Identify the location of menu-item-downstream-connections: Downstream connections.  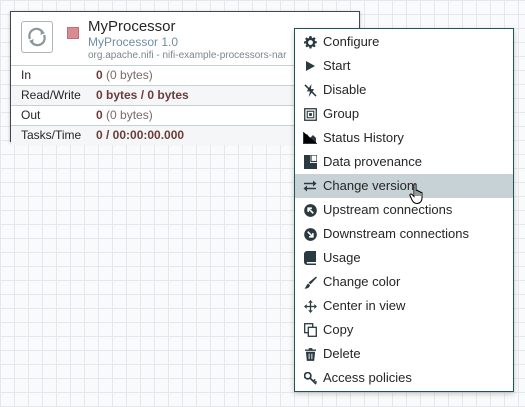
(404, 234).